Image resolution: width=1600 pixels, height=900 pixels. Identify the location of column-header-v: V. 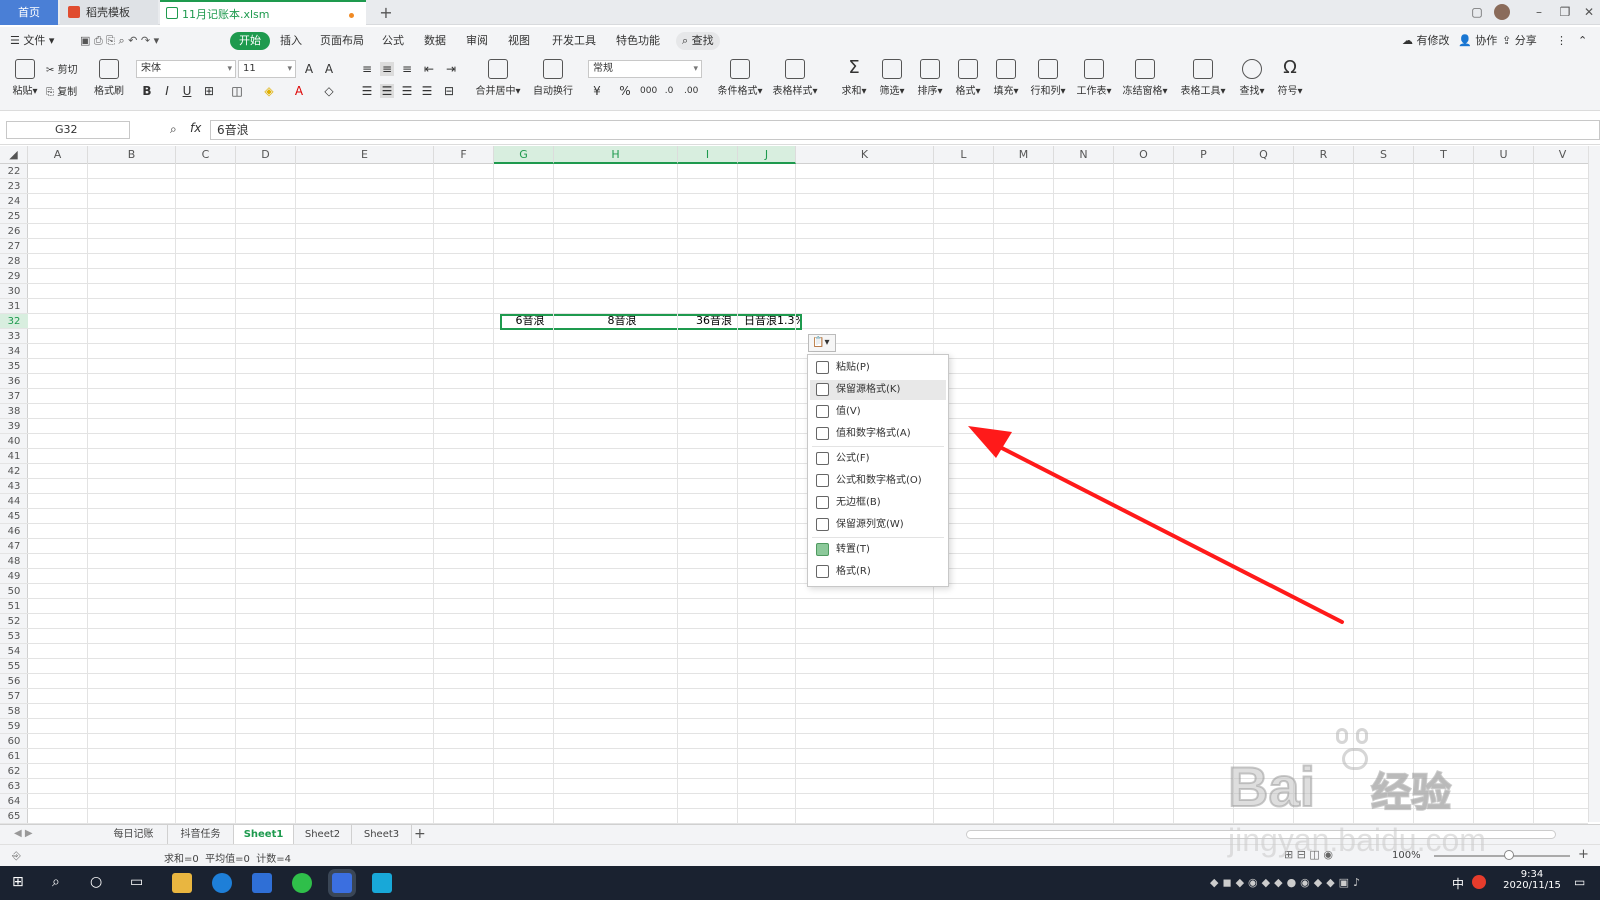
(1563, 155).